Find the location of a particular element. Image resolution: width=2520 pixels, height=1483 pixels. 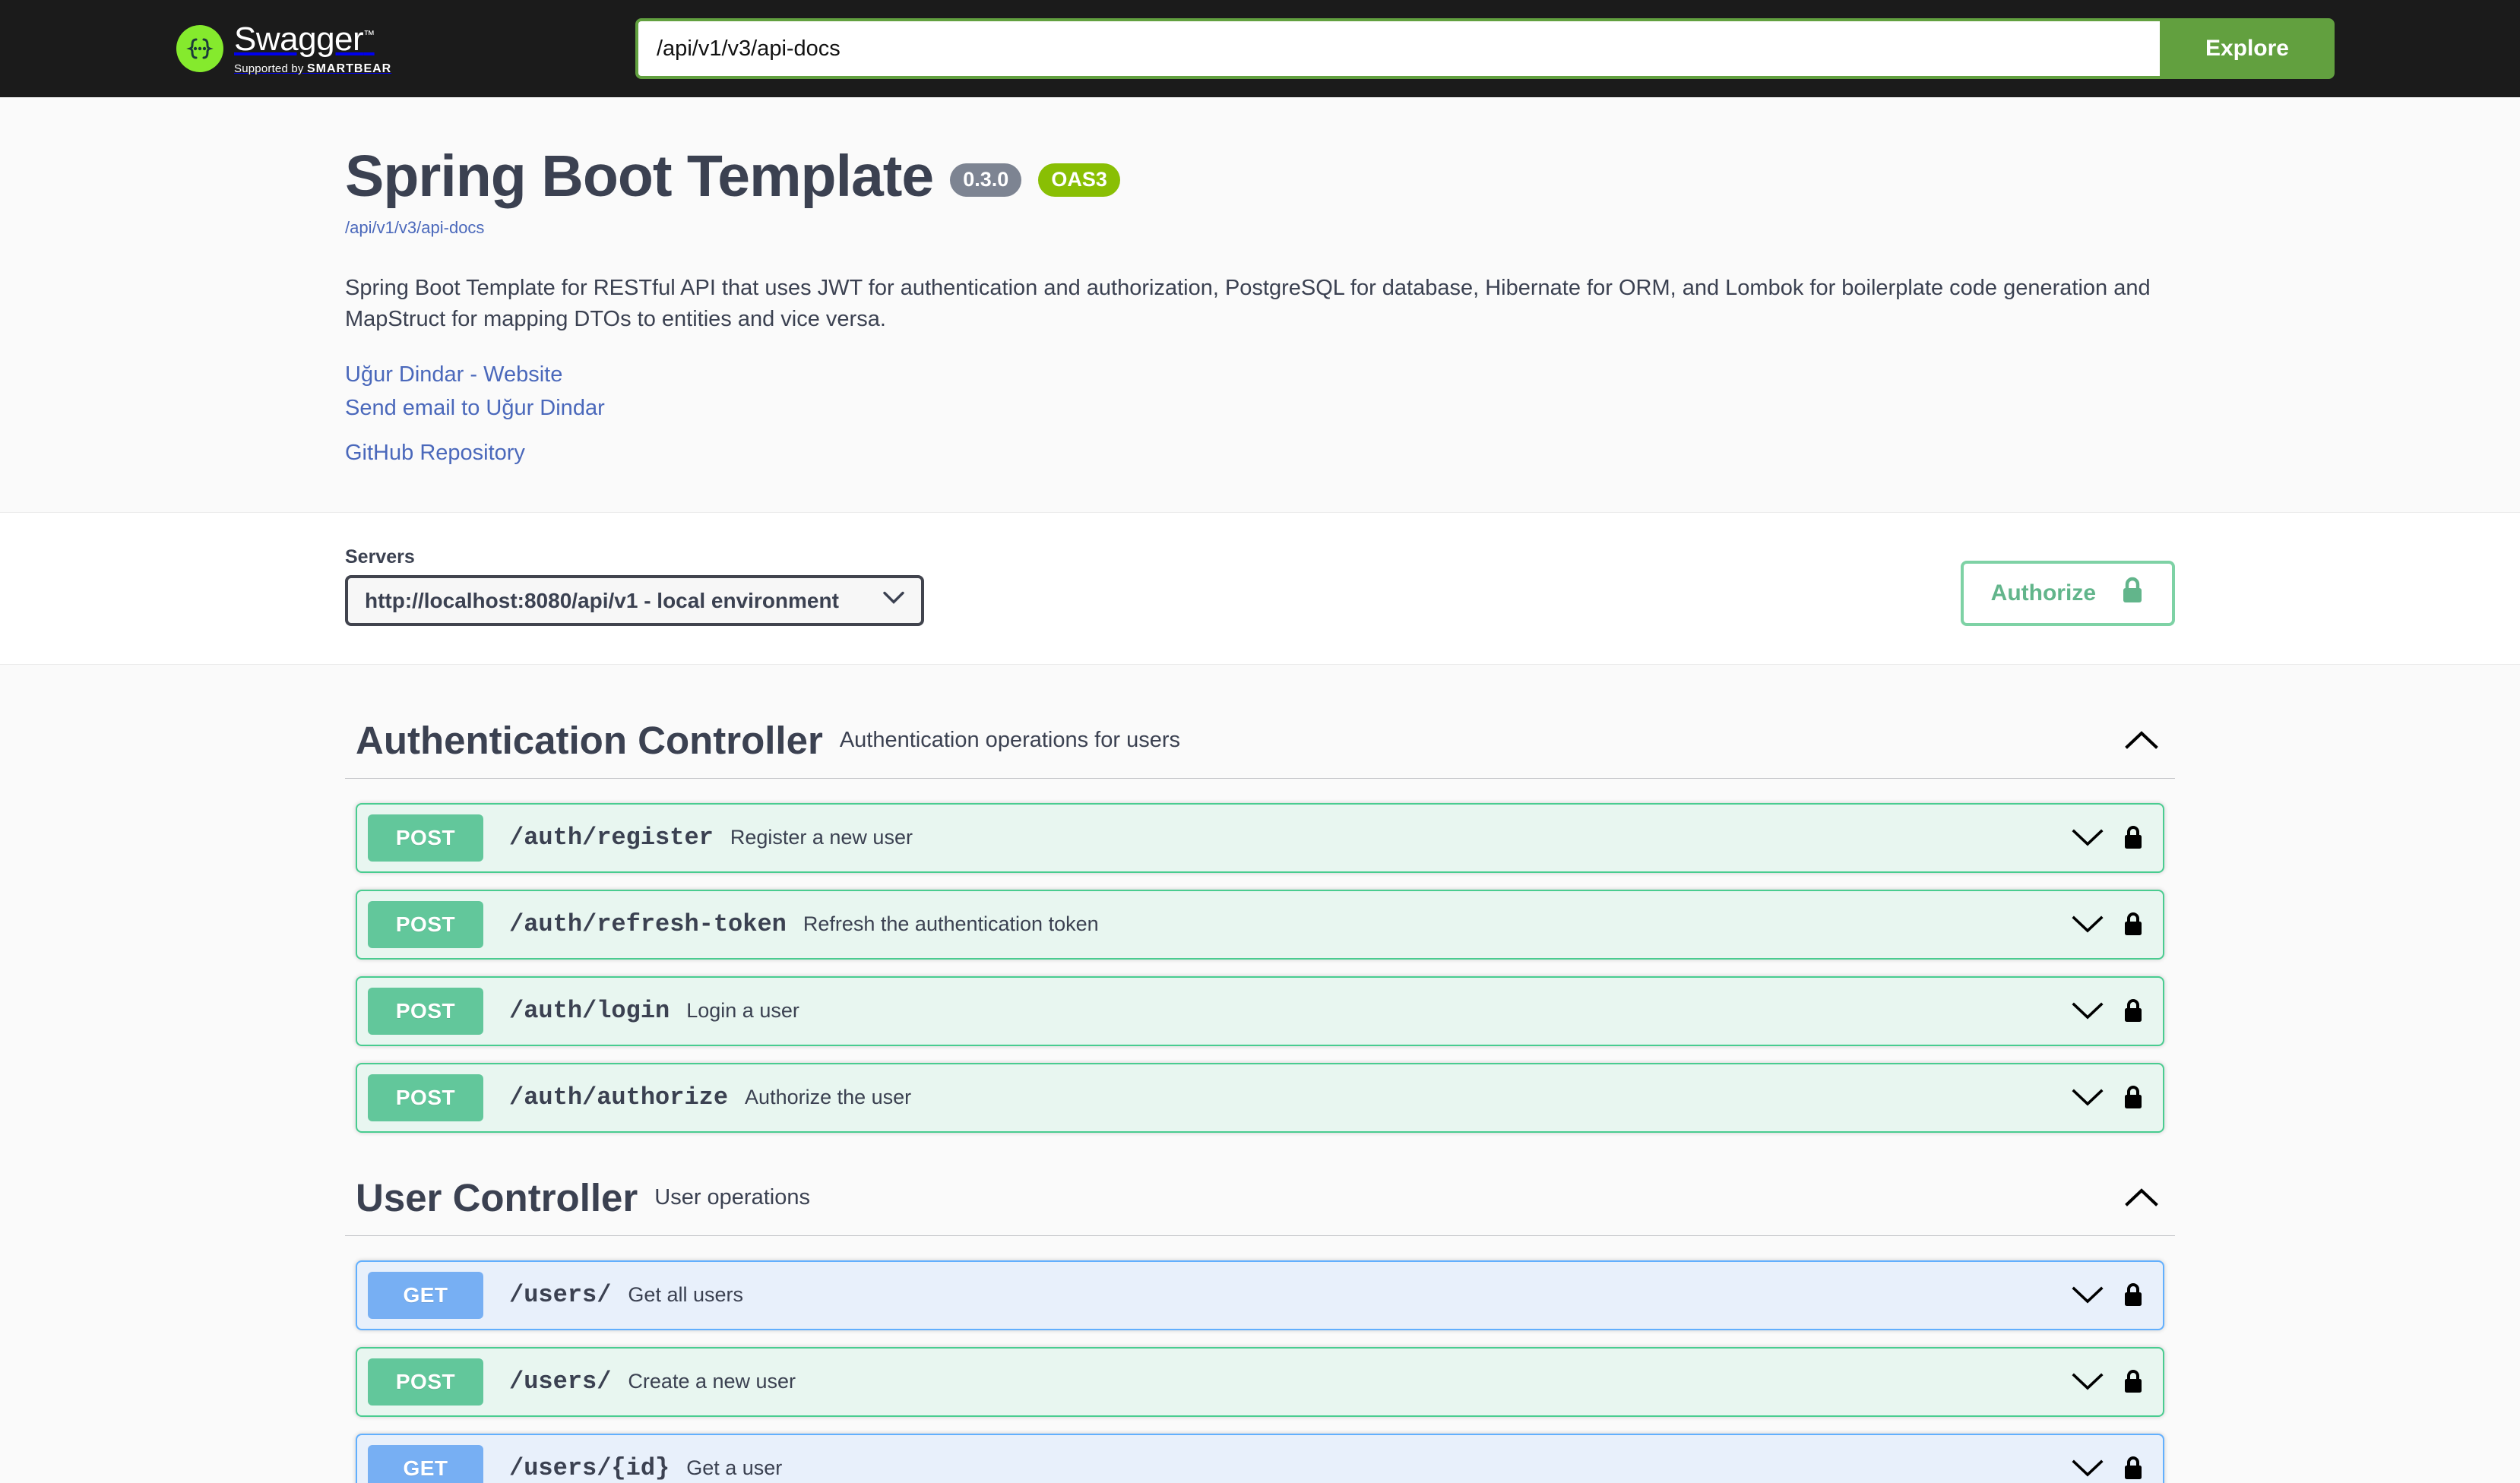

operation-path: /users/{id} is located at coordinates (589, 1468).